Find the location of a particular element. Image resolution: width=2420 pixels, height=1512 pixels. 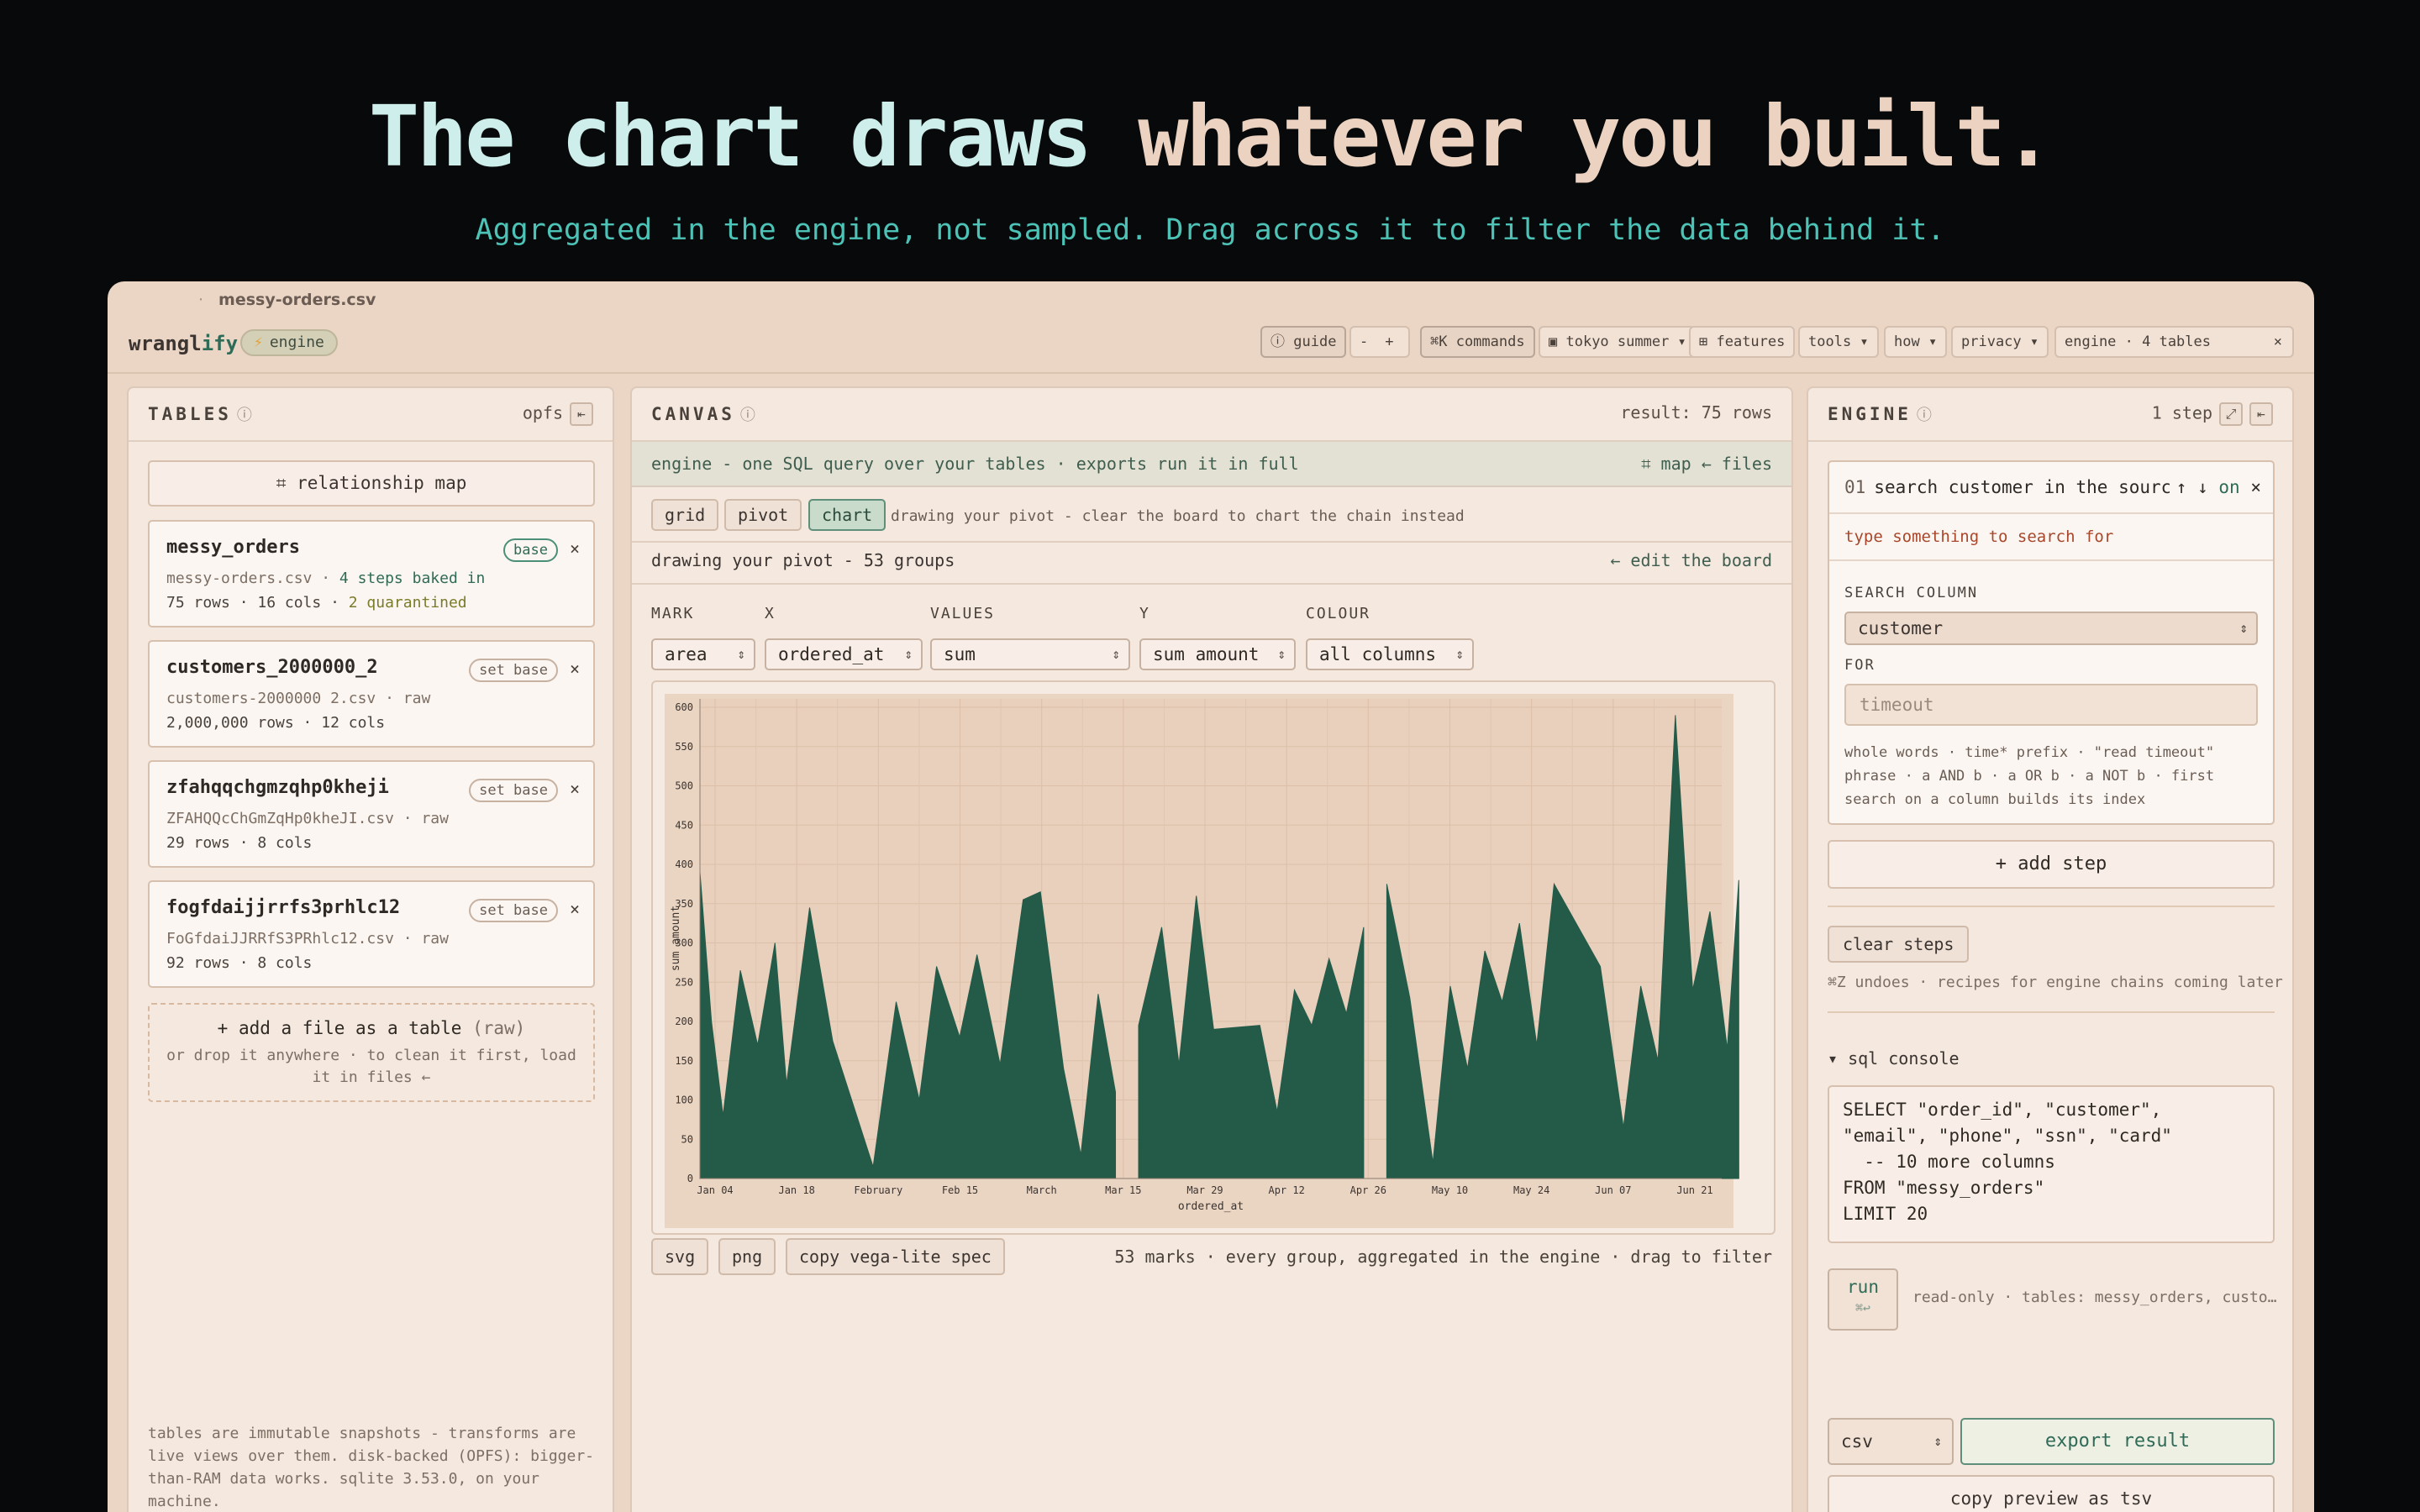

engine-mode-pill: ⚡ engine is located at coordinates (289, 342).